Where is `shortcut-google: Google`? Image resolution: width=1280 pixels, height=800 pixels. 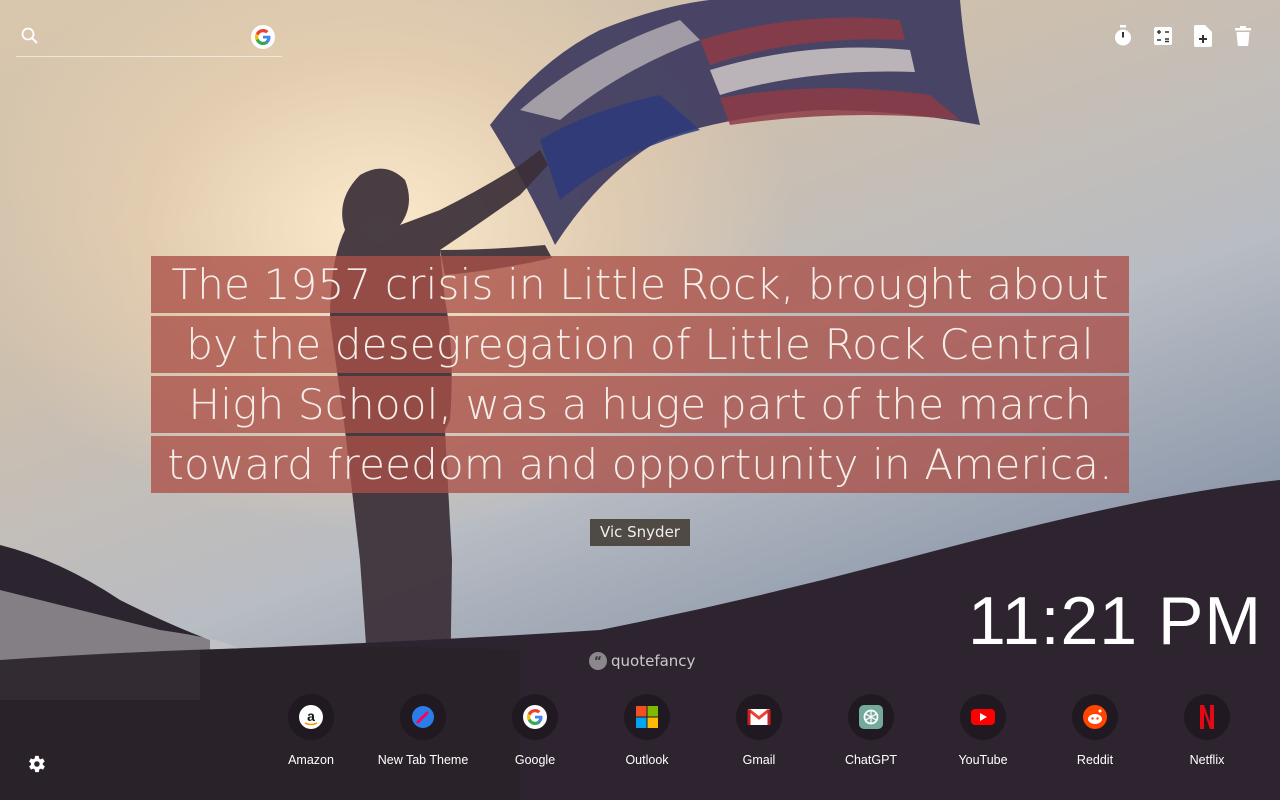 shortcut-google: Google is located at coordinates (535, 730).